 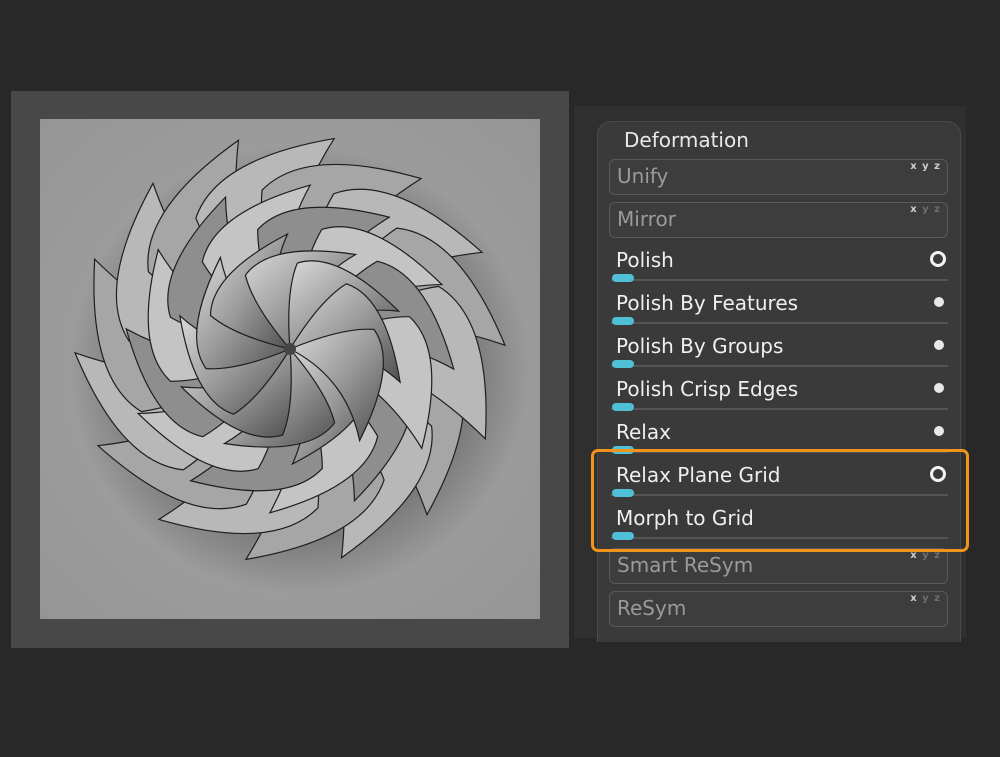 I want to click on smart-resym-button: Smart ReSym x y z, so click(x=778, y=566).